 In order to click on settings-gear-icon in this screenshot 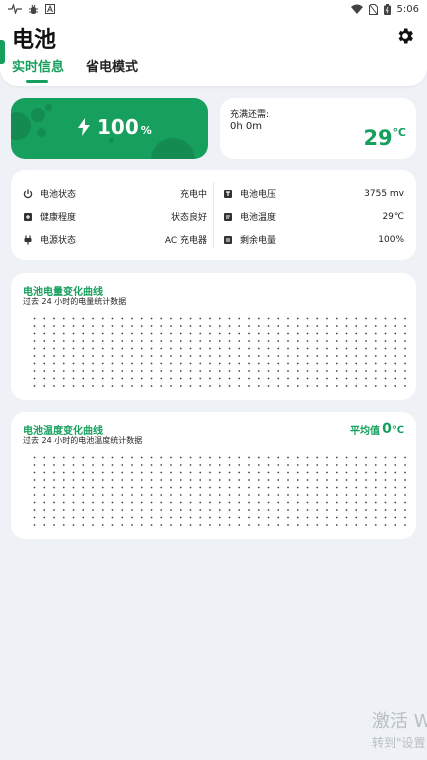, I will do `click(405, 36)`.